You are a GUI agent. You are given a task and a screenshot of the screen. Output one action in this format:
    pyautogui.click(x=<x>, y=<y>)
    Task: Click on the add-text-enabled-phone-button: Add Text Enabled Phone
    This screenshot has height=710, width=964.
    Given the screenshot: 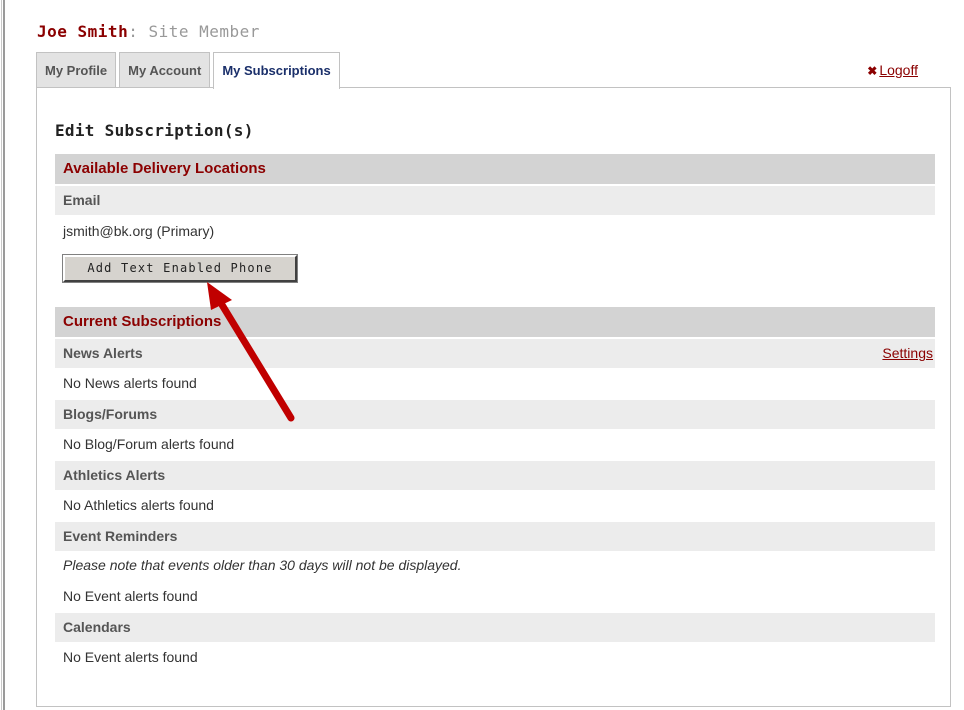 What is the action you would take?
    pyautogui.click(x=180, y=268)
    